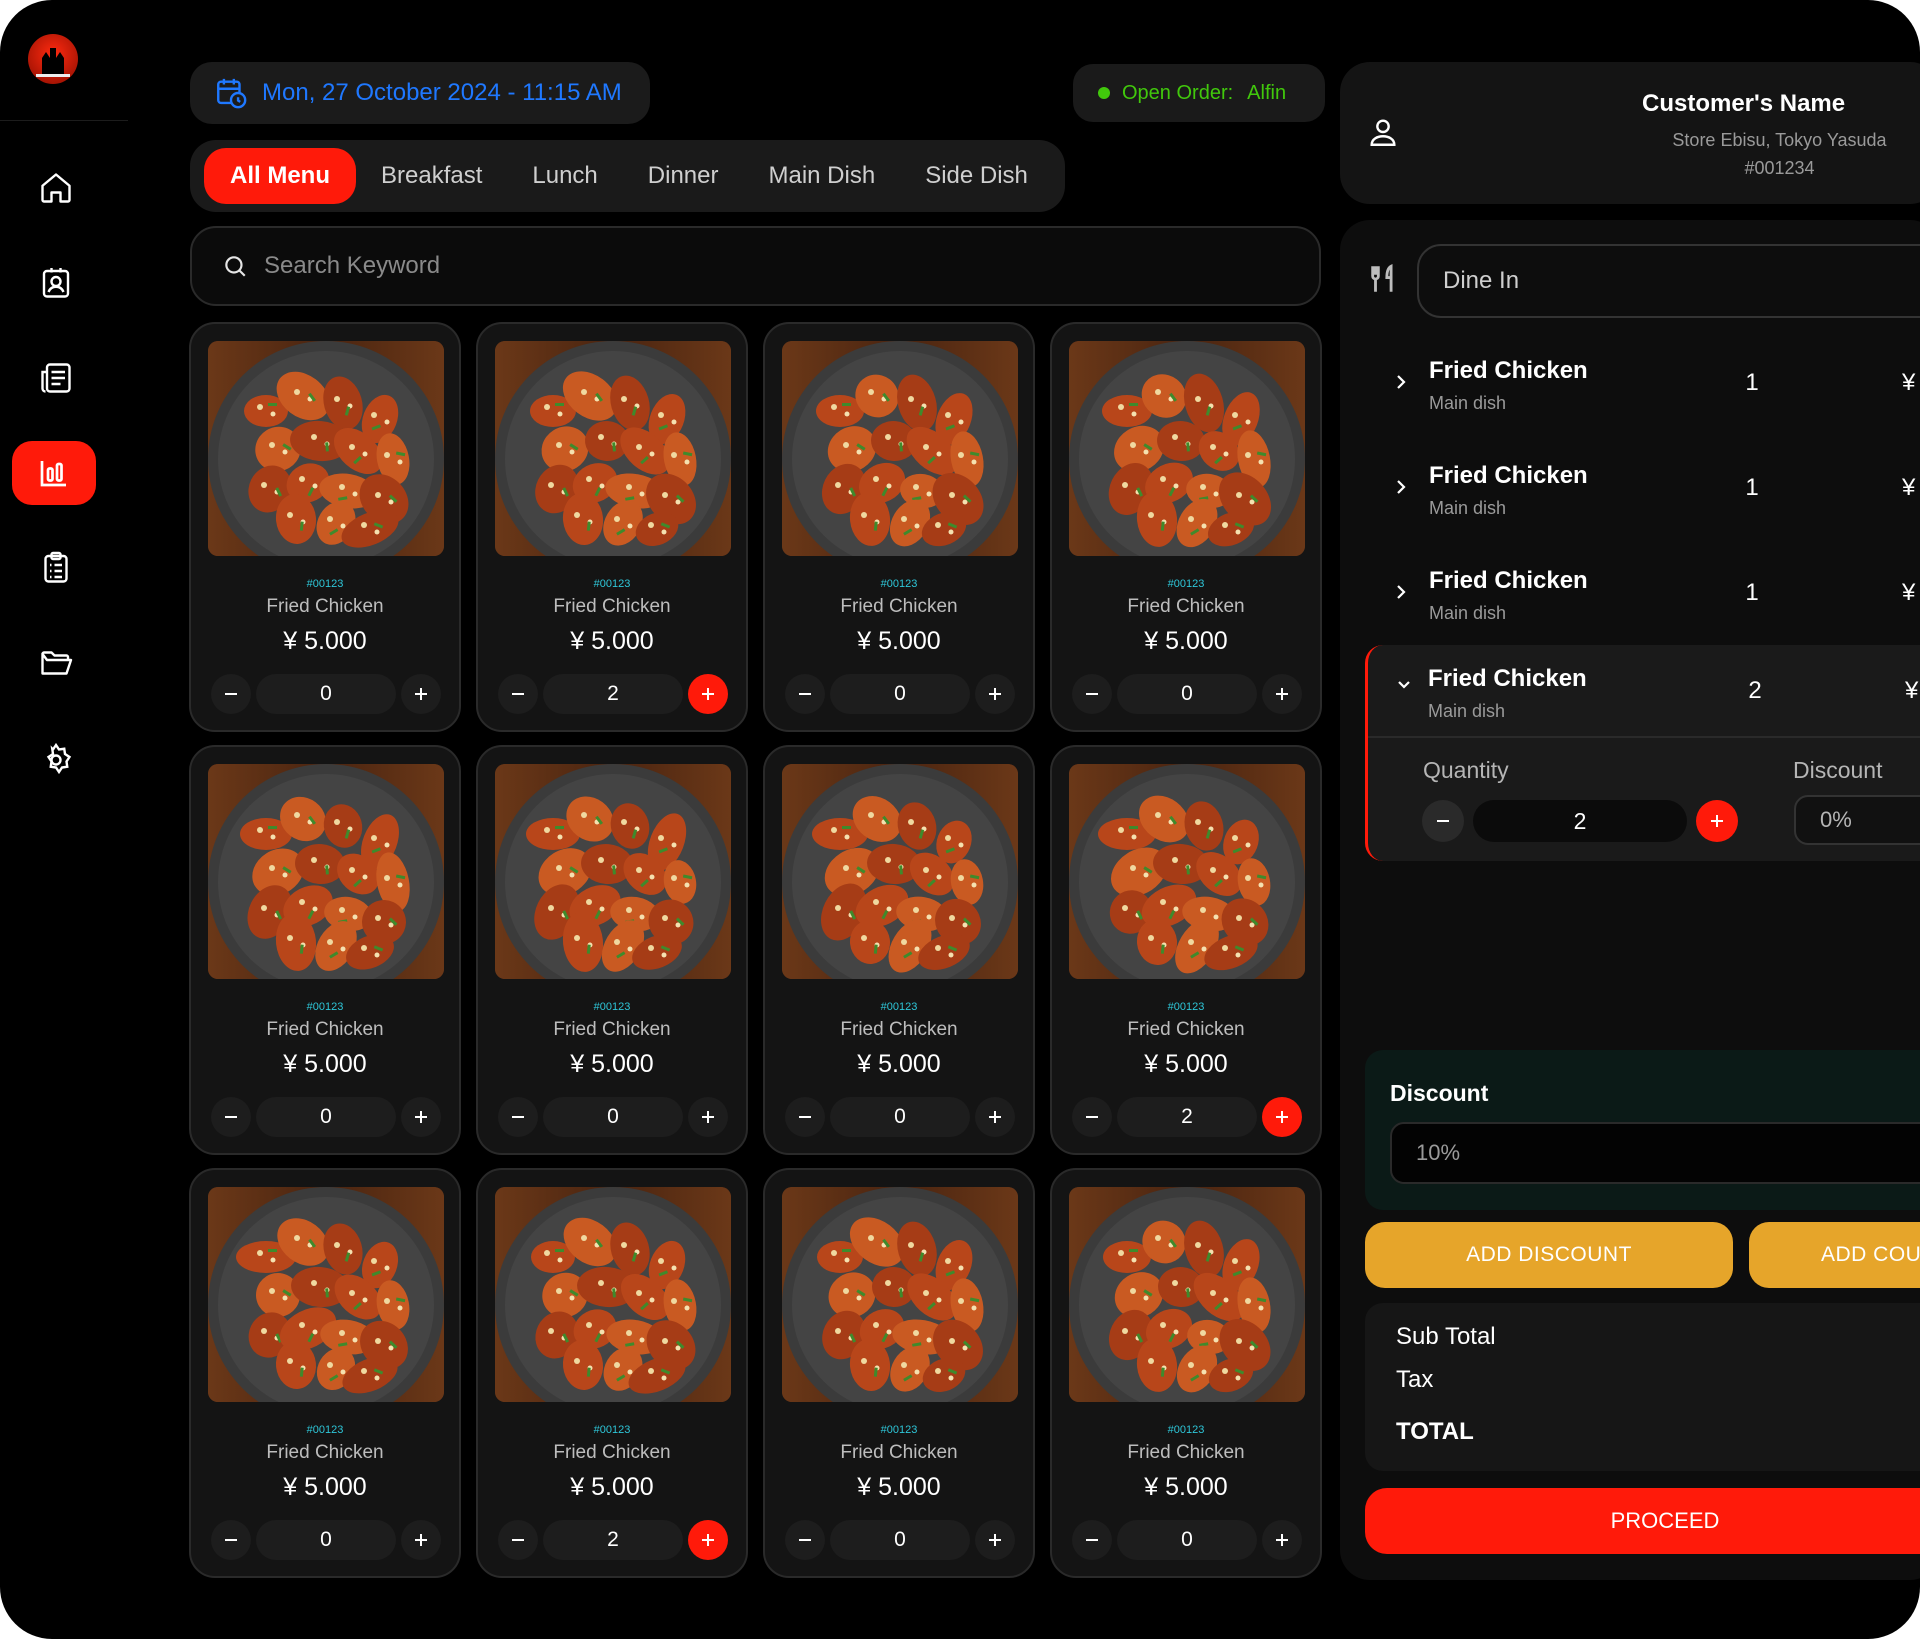  I want to click on quantity-stepper: 2, so click(613, 1540).